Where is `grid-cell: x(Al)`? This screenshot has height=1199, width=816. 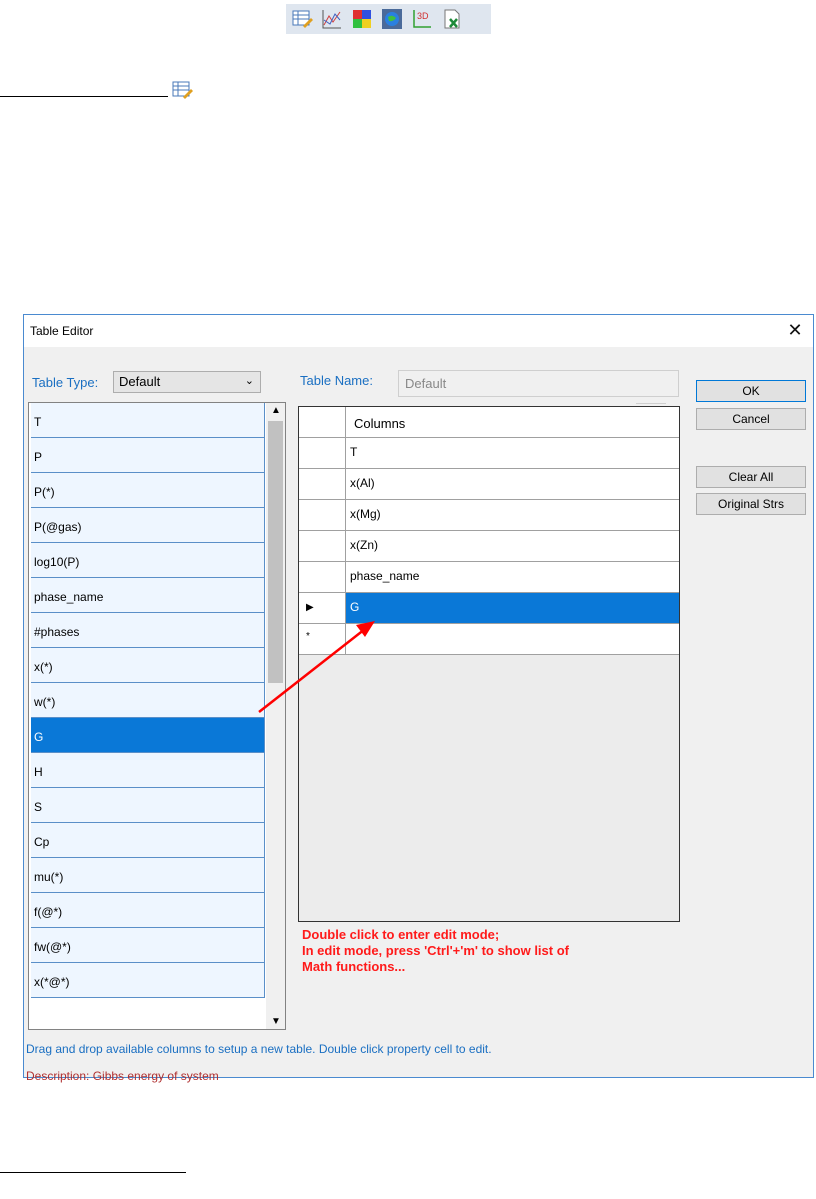 grid-cell: x(Al) is located at coordinates (512, 484).